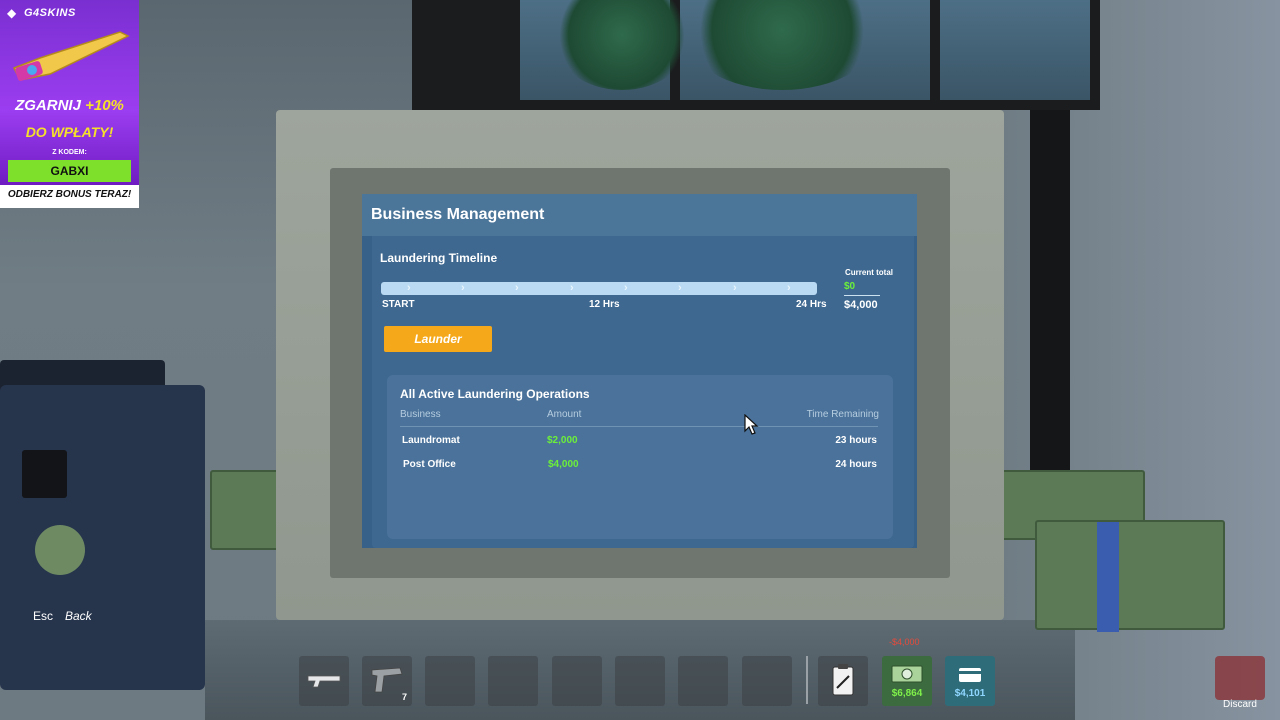 Image resolution: width=1280 pixels, height=720 pixels. I want to click on esc-key-label: Esc, so click(43, 616).